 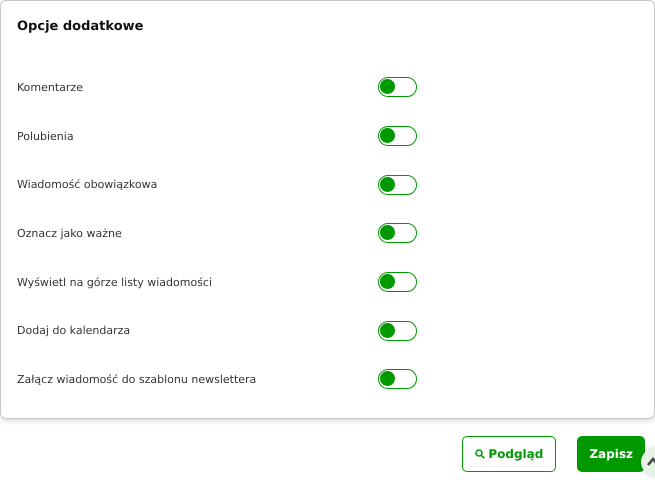 I want to click on option-label: Dodaj do kalendarza, so click(x=74, y=331).